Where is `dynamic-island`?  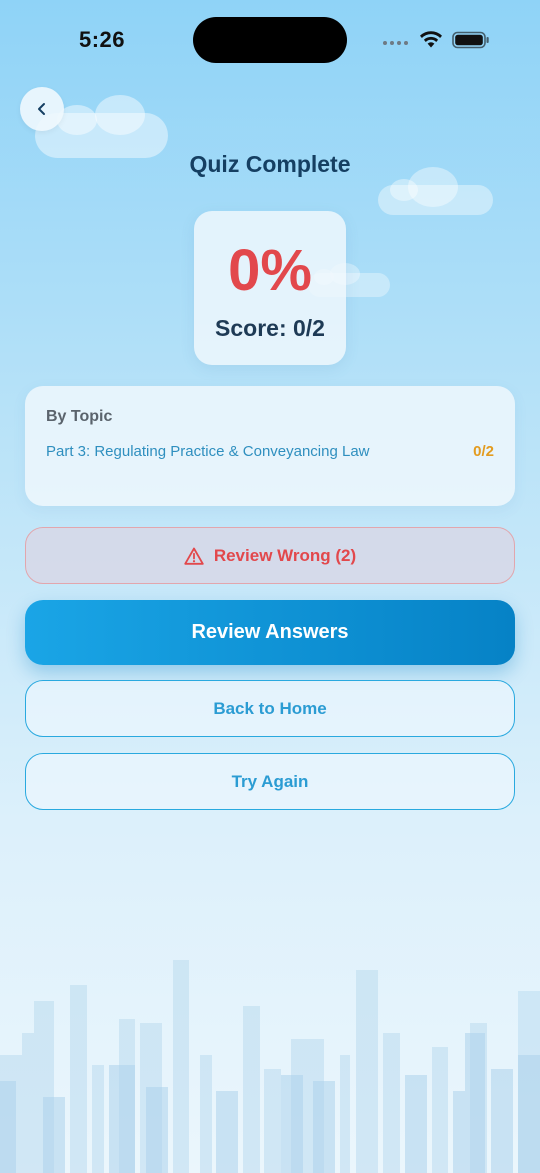
dynamic-island is located at coordinates (270, 40).